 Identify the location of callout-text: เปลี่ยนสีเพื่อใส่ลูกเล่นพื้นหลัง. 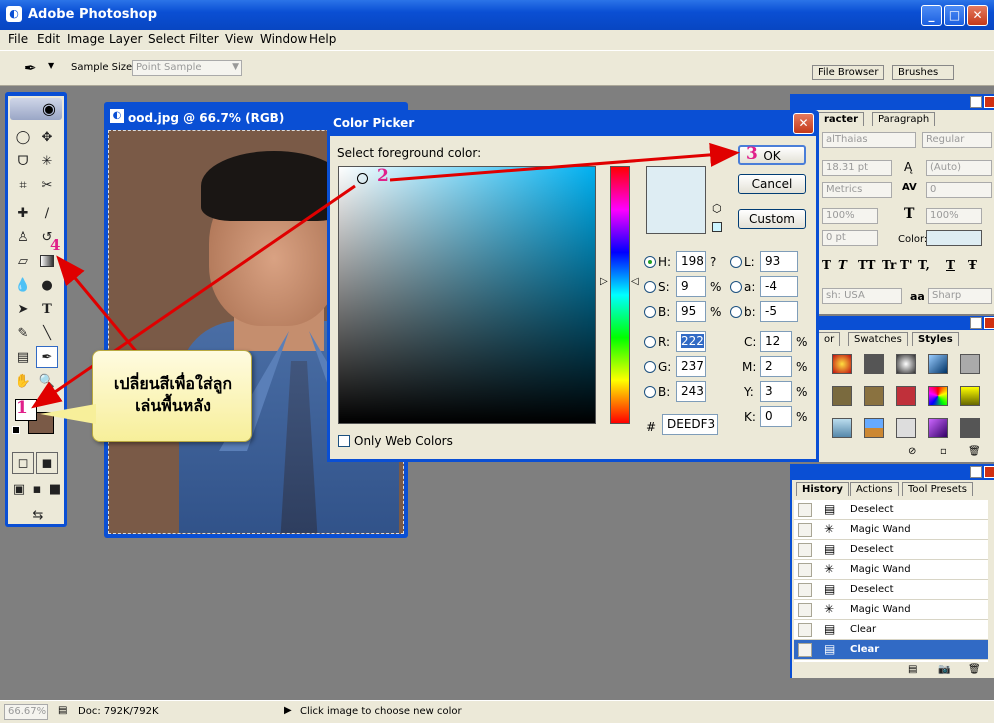
(173, 394).